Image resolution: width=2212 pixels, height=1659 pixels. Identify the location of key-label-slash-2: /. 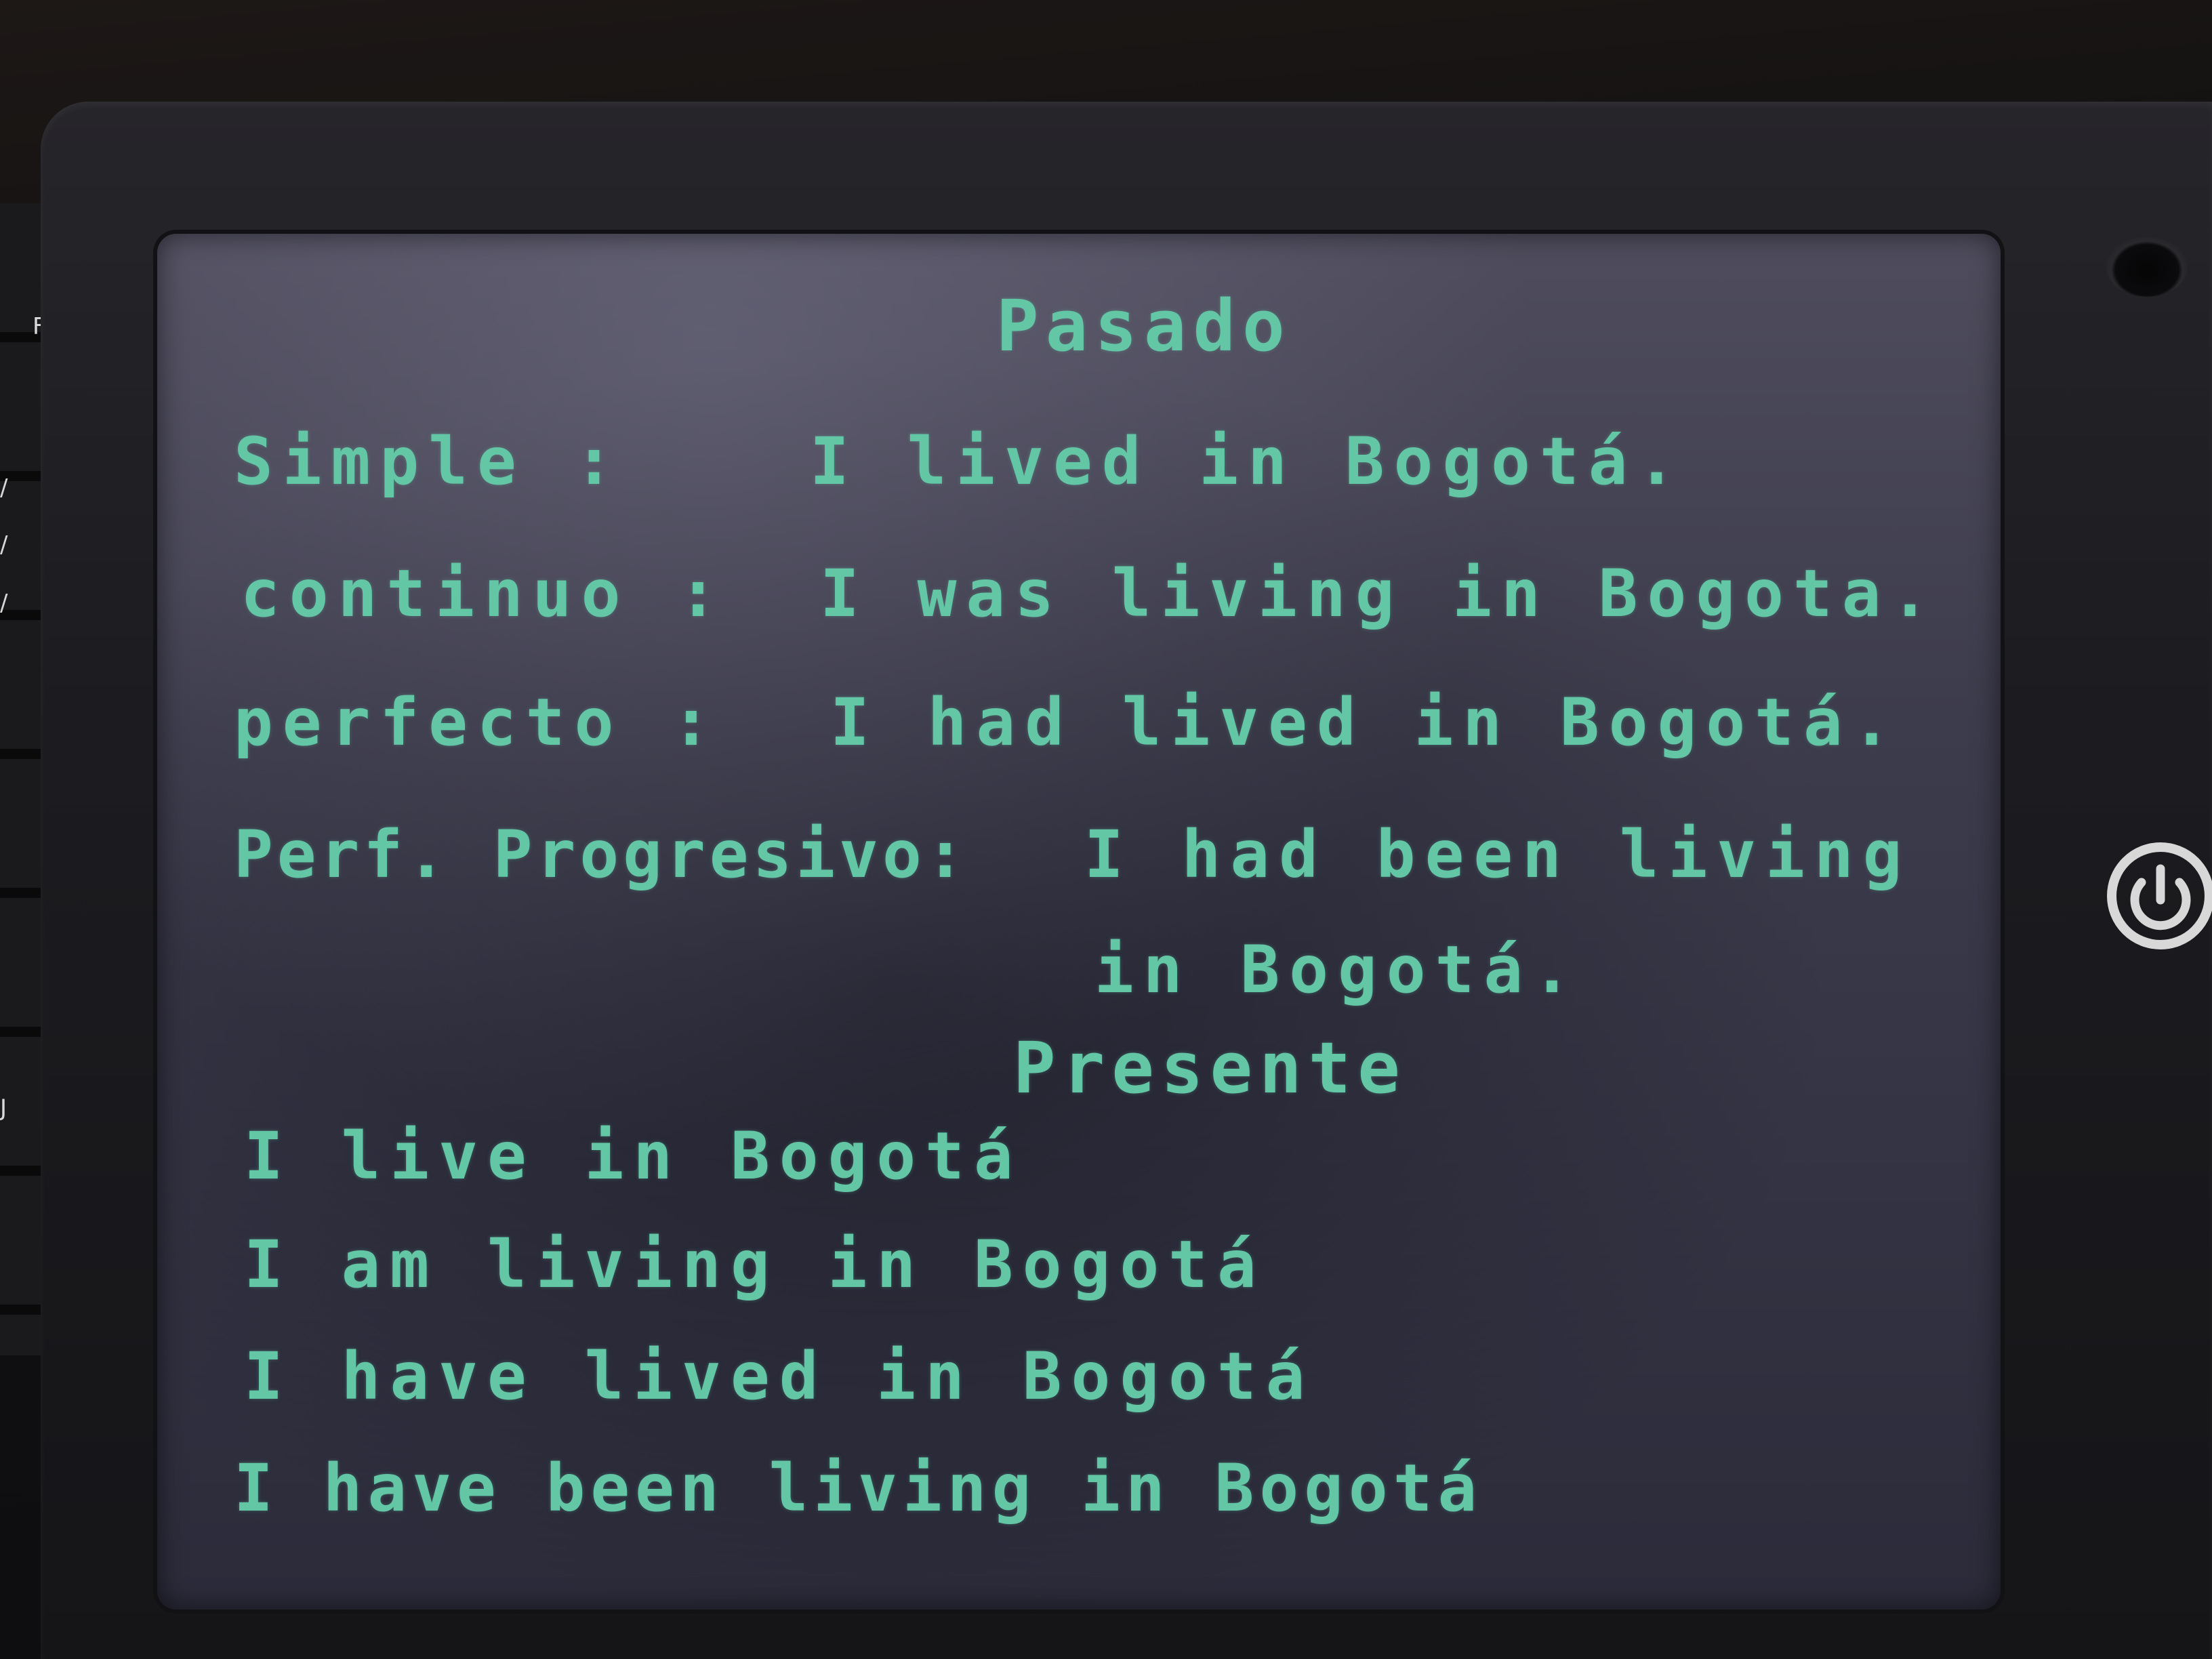
(4, 544).